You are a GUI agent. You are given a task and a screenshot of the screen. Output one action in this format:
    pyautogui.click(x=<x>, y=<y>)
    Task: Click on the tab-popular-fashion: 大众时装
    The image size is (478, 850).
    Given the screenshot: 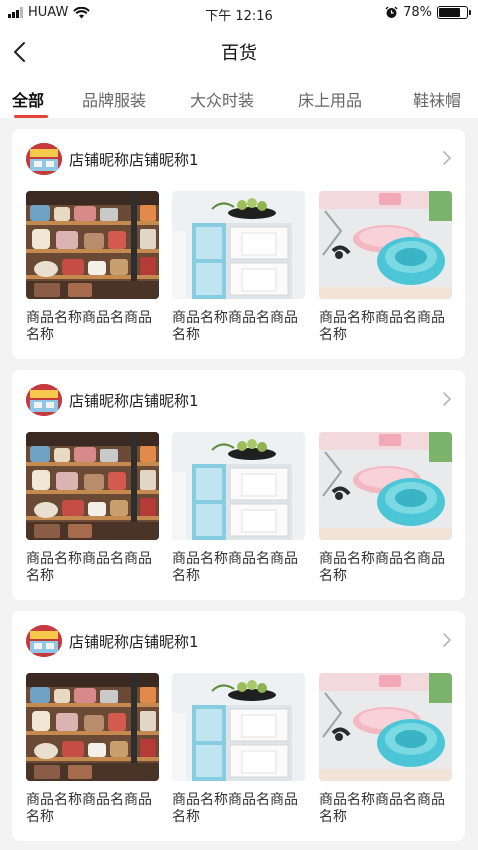 What is the action you would take?
    pyautogui.click(x=222, y=99)
    